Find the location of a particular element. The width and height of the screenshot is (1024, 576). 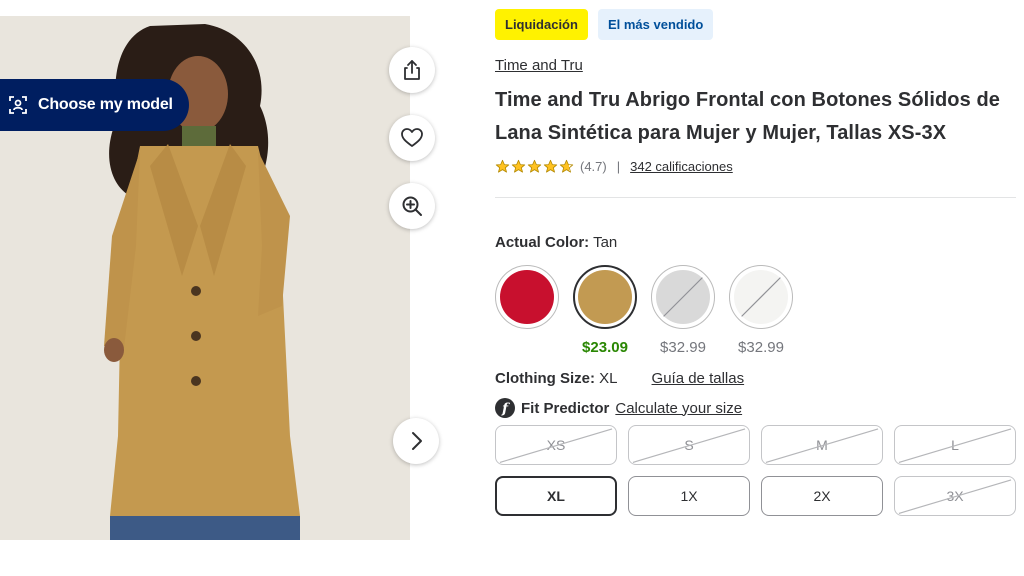

size-option-label: 1X is located at coordinates (689, 496).